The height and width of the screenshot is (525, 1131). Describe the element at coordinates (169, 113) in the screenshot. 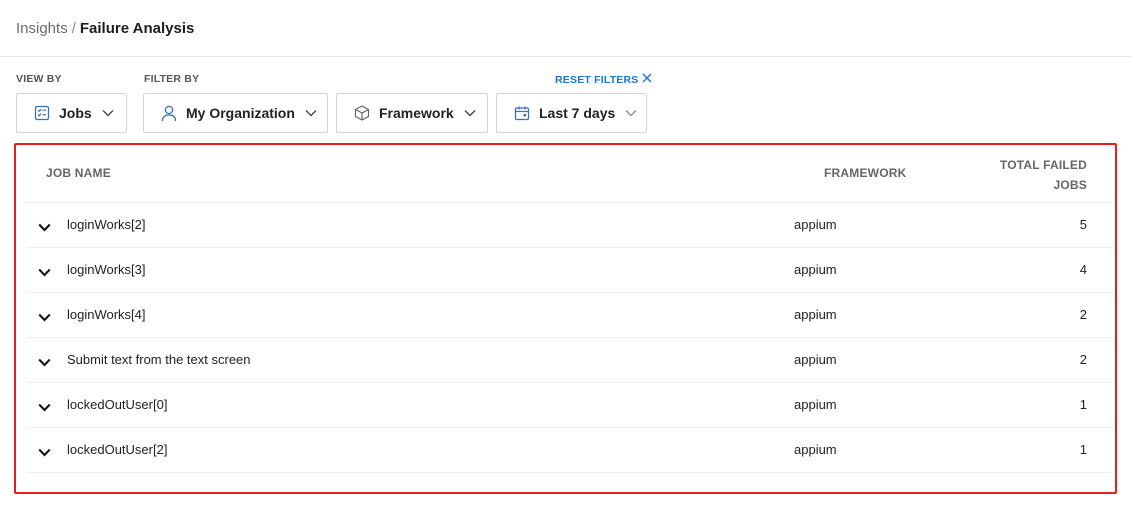

I see `user-icon` at that location.